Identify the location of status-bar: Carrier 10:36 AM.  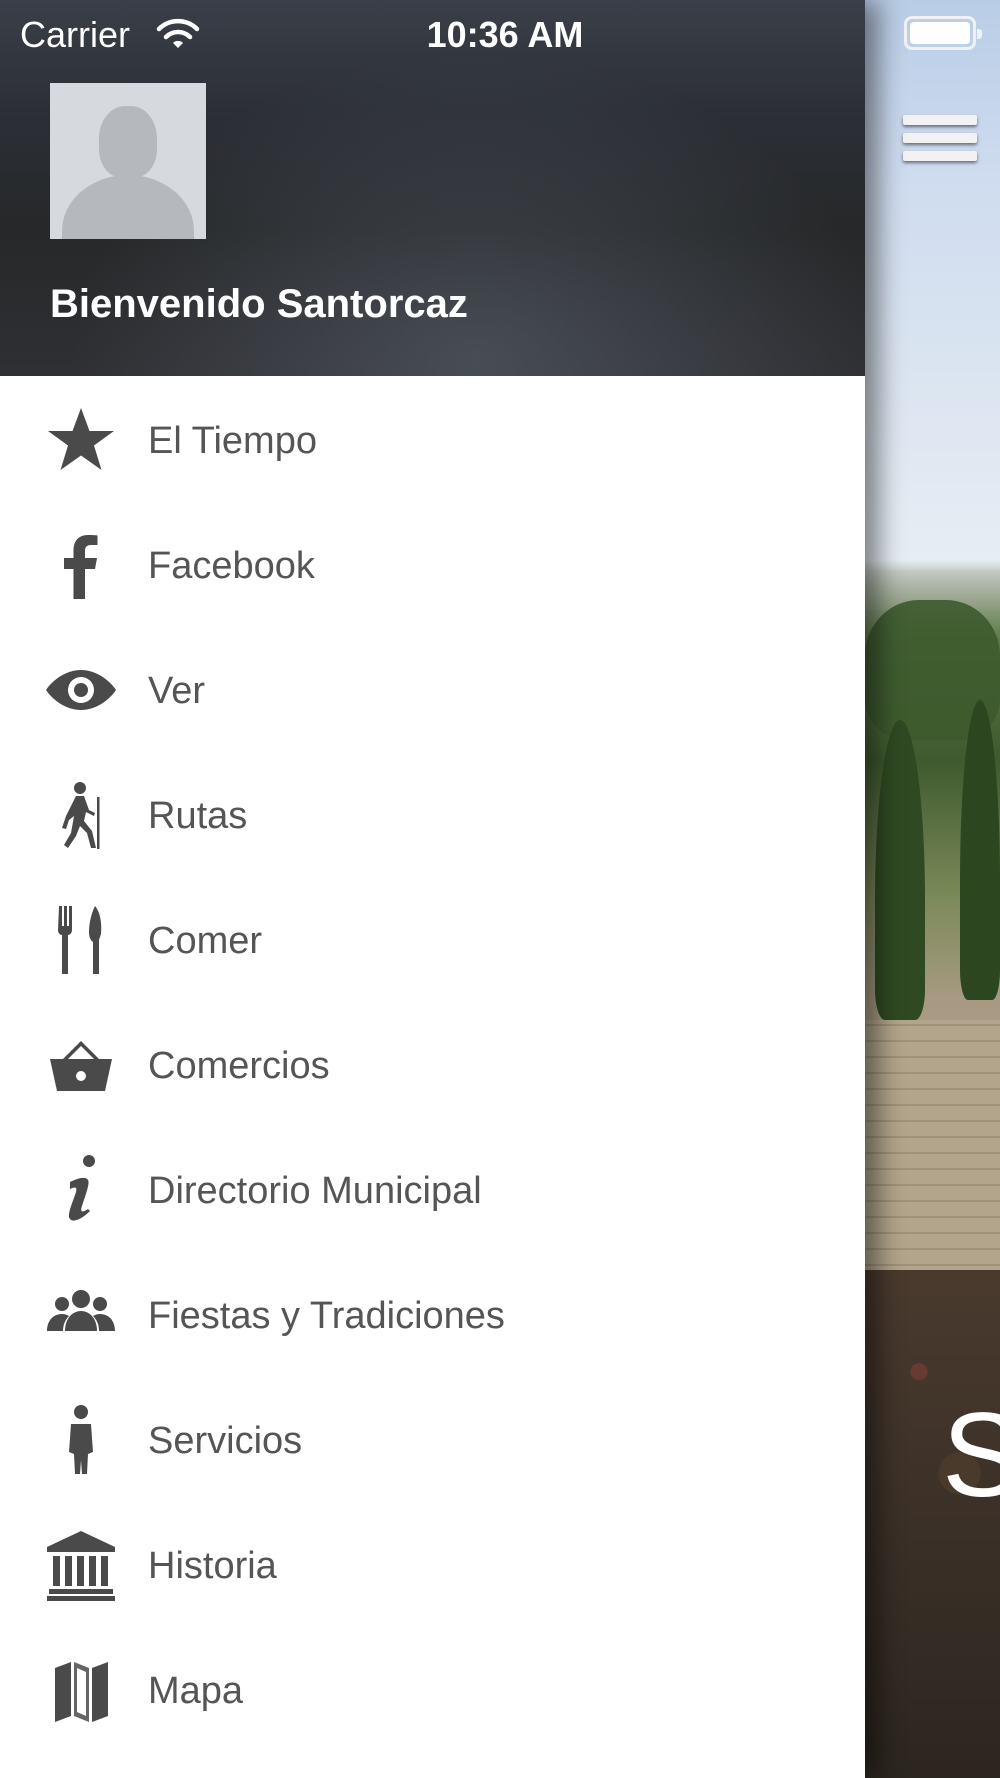
(500, 33).